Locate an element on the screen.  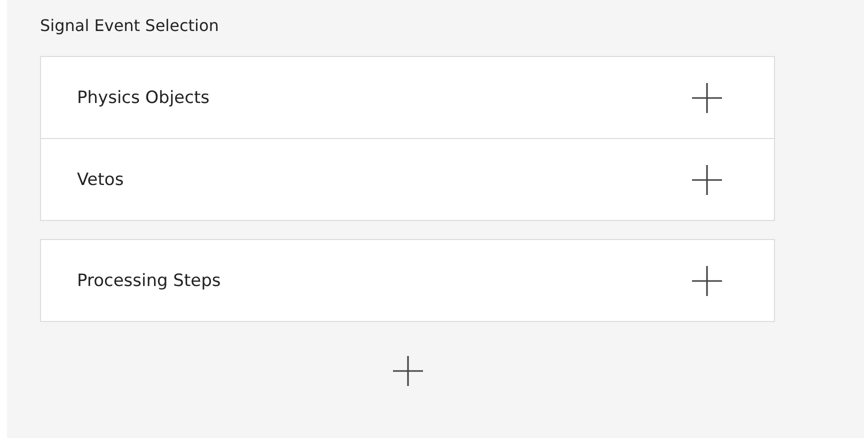
section-label: Processing Steps is located at coordinates (149, 280).